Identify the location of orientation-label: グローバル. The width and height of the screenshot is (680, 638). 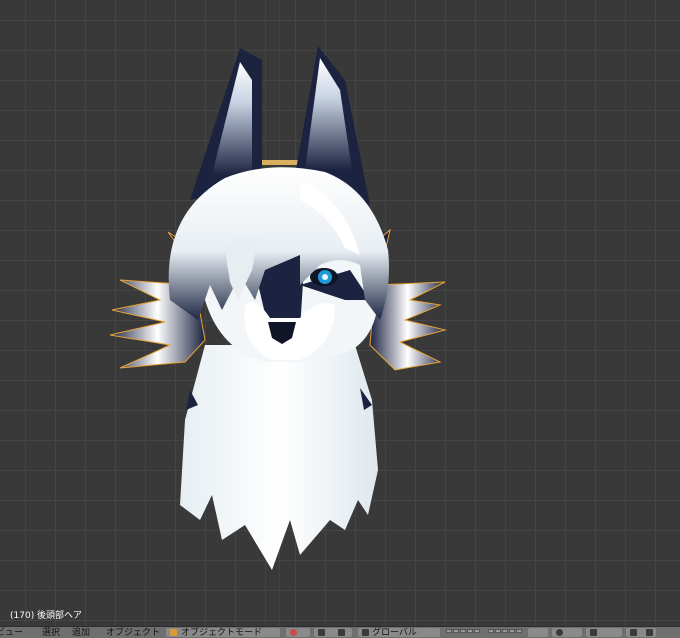
(394, 633).